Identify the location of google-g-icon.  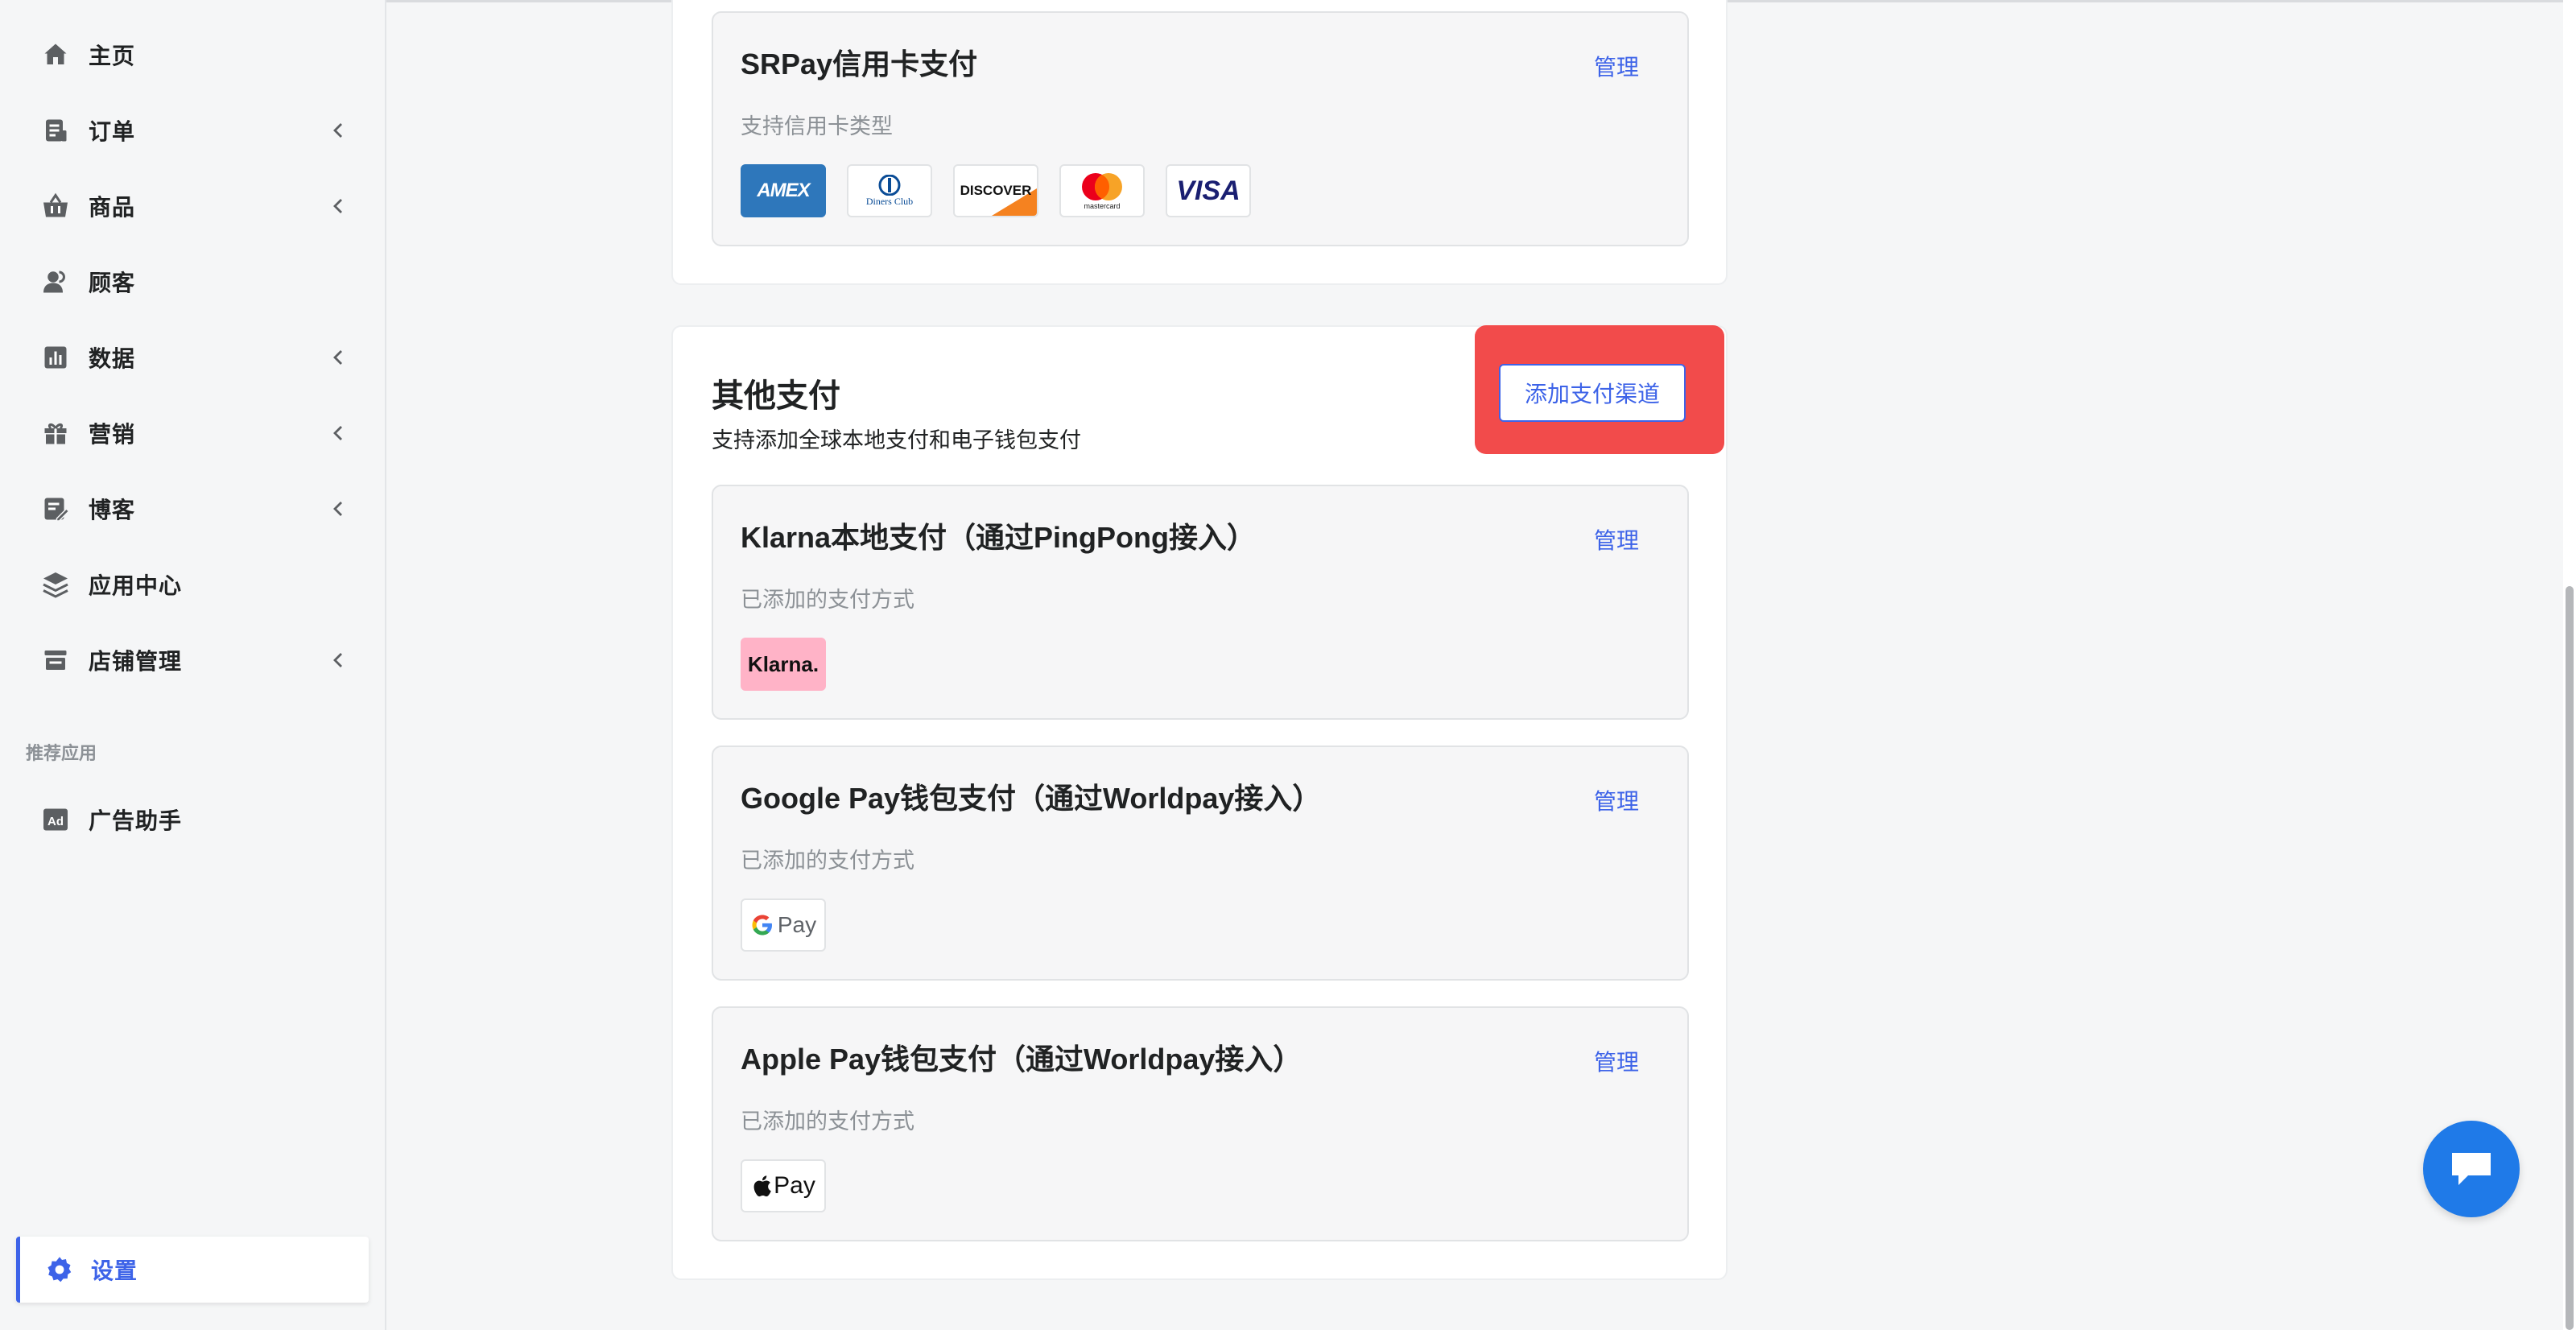
(762, 926).